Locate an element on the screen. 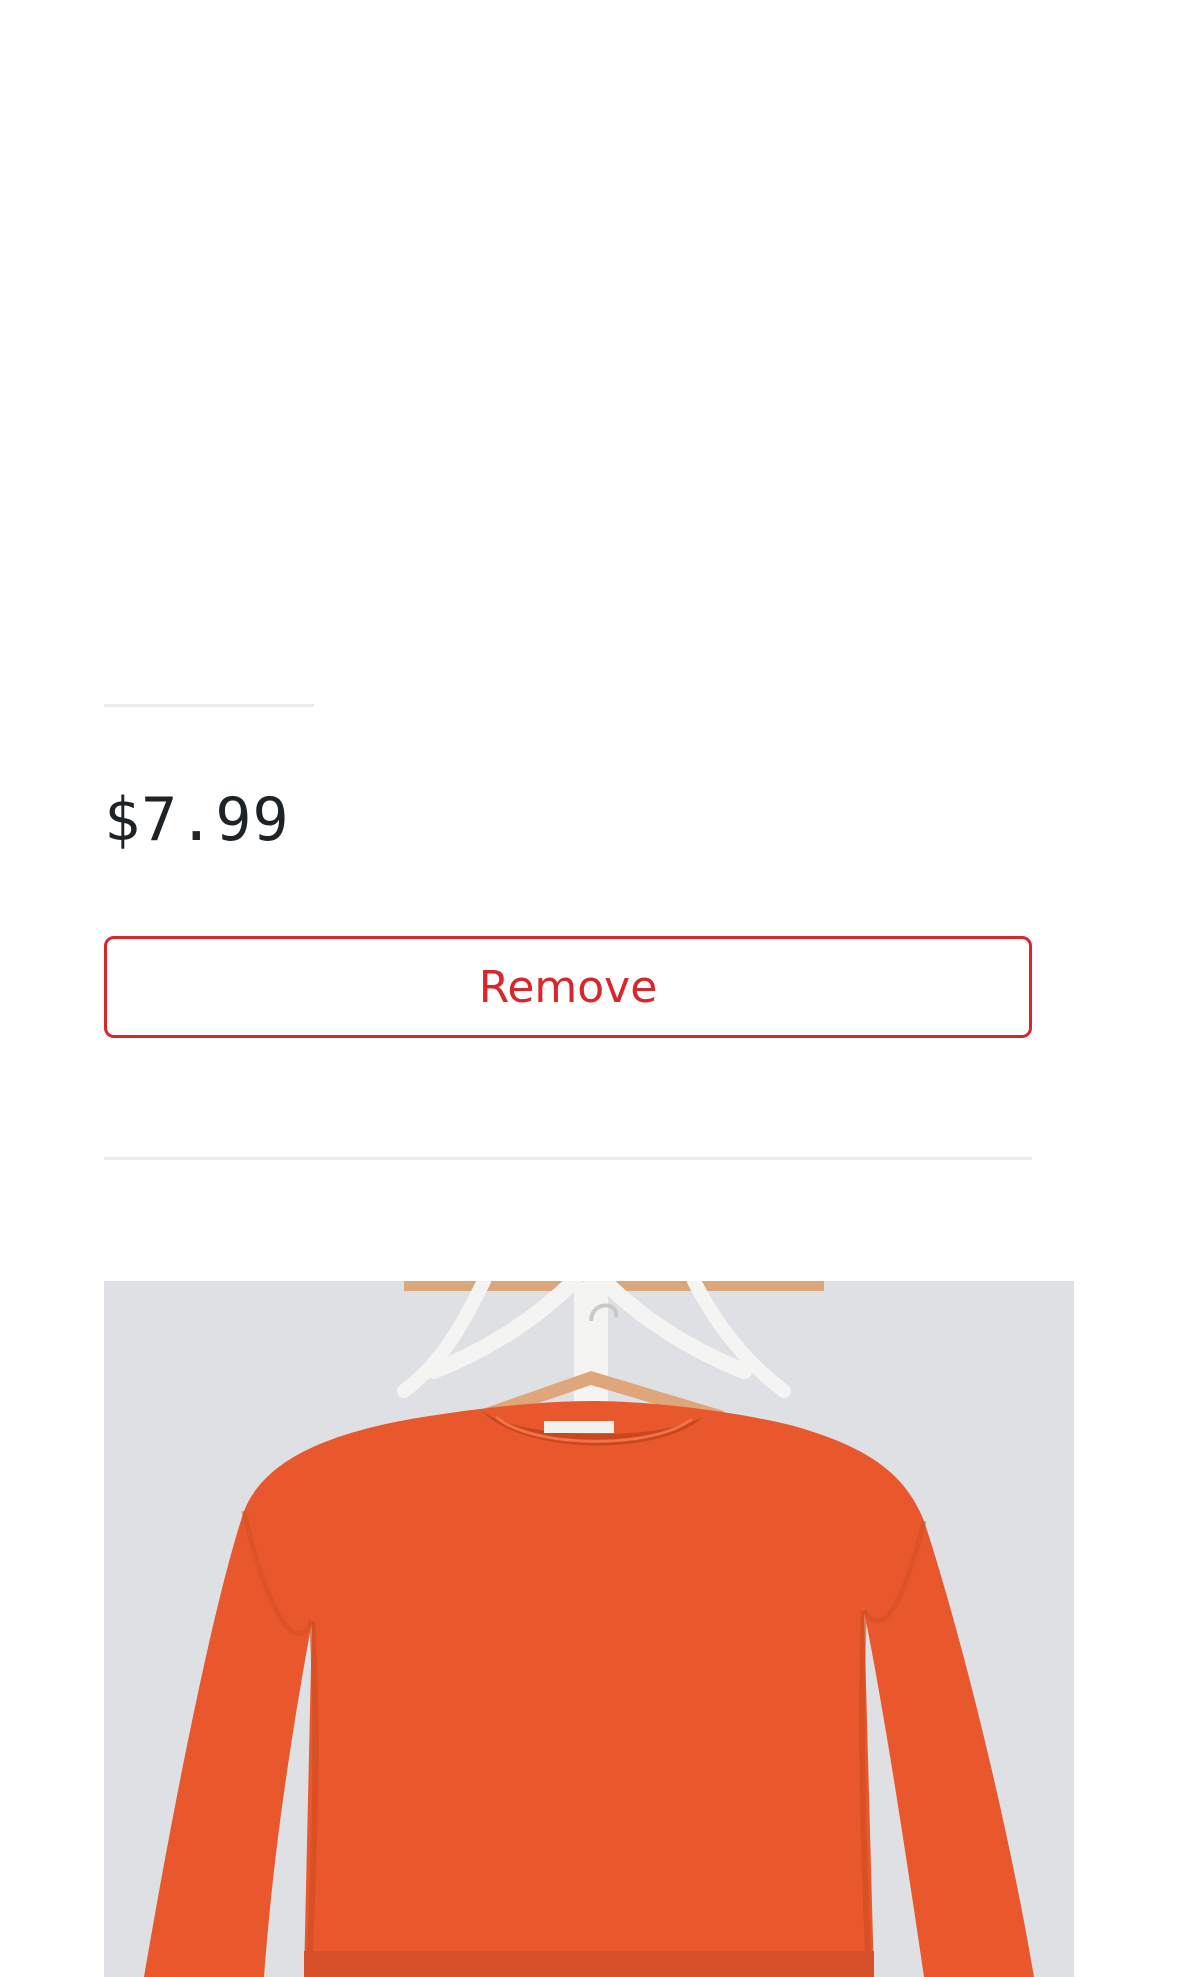 The image size is (1179, 1977). remove-button: Remove is located at coordinates (568, 987).